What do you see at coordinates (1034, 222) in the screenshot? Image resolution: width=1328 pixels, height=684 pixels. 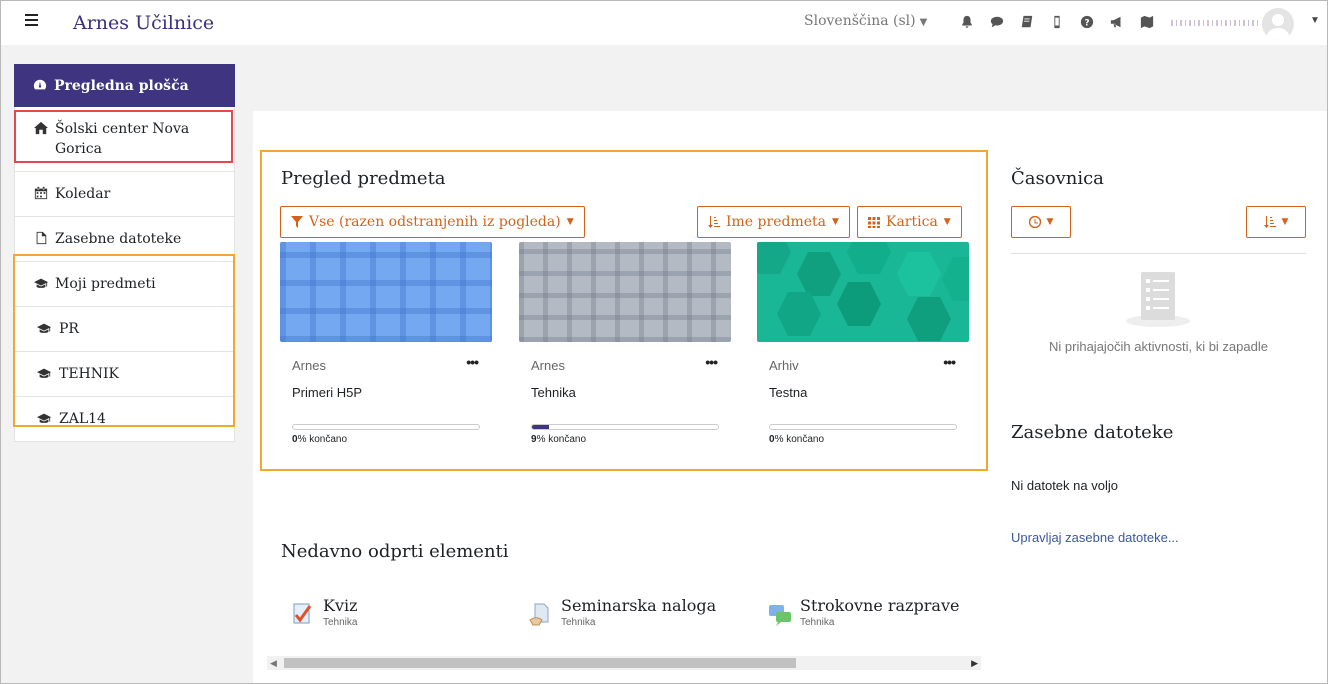 I see `clock-icon` at bounding box center [1034, 222].